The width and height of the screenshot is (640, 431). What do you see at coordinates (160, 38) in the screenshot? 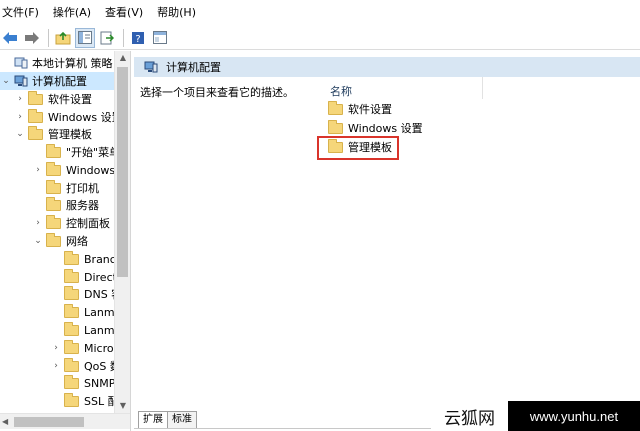
I see `properties-view-icon` at bounding box center [160, 38].